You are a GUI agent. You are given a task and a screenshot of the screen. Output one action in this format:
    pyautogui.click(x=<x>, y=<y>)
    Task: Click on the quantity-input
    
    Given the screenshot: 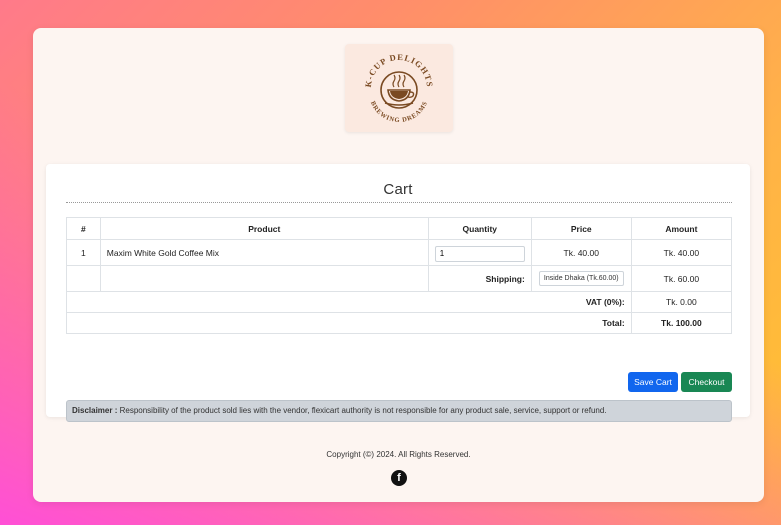 What is the action you would take?
    pyautogui.click(x=479, y=253)
    